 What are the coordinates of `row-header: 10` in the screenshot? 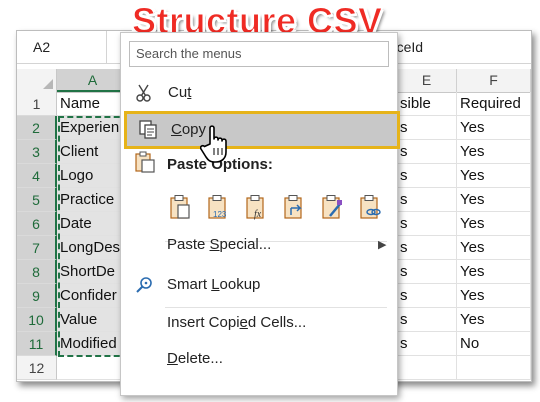 It's located at (37, 320).